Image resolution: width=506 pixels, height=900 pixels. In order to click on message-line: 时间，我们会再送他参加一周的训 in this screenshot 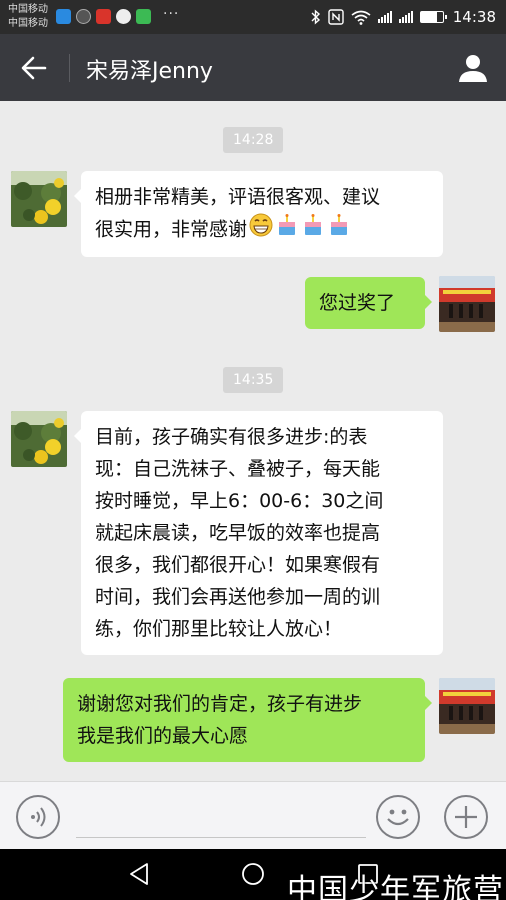, I will do `click(238, 597)`.